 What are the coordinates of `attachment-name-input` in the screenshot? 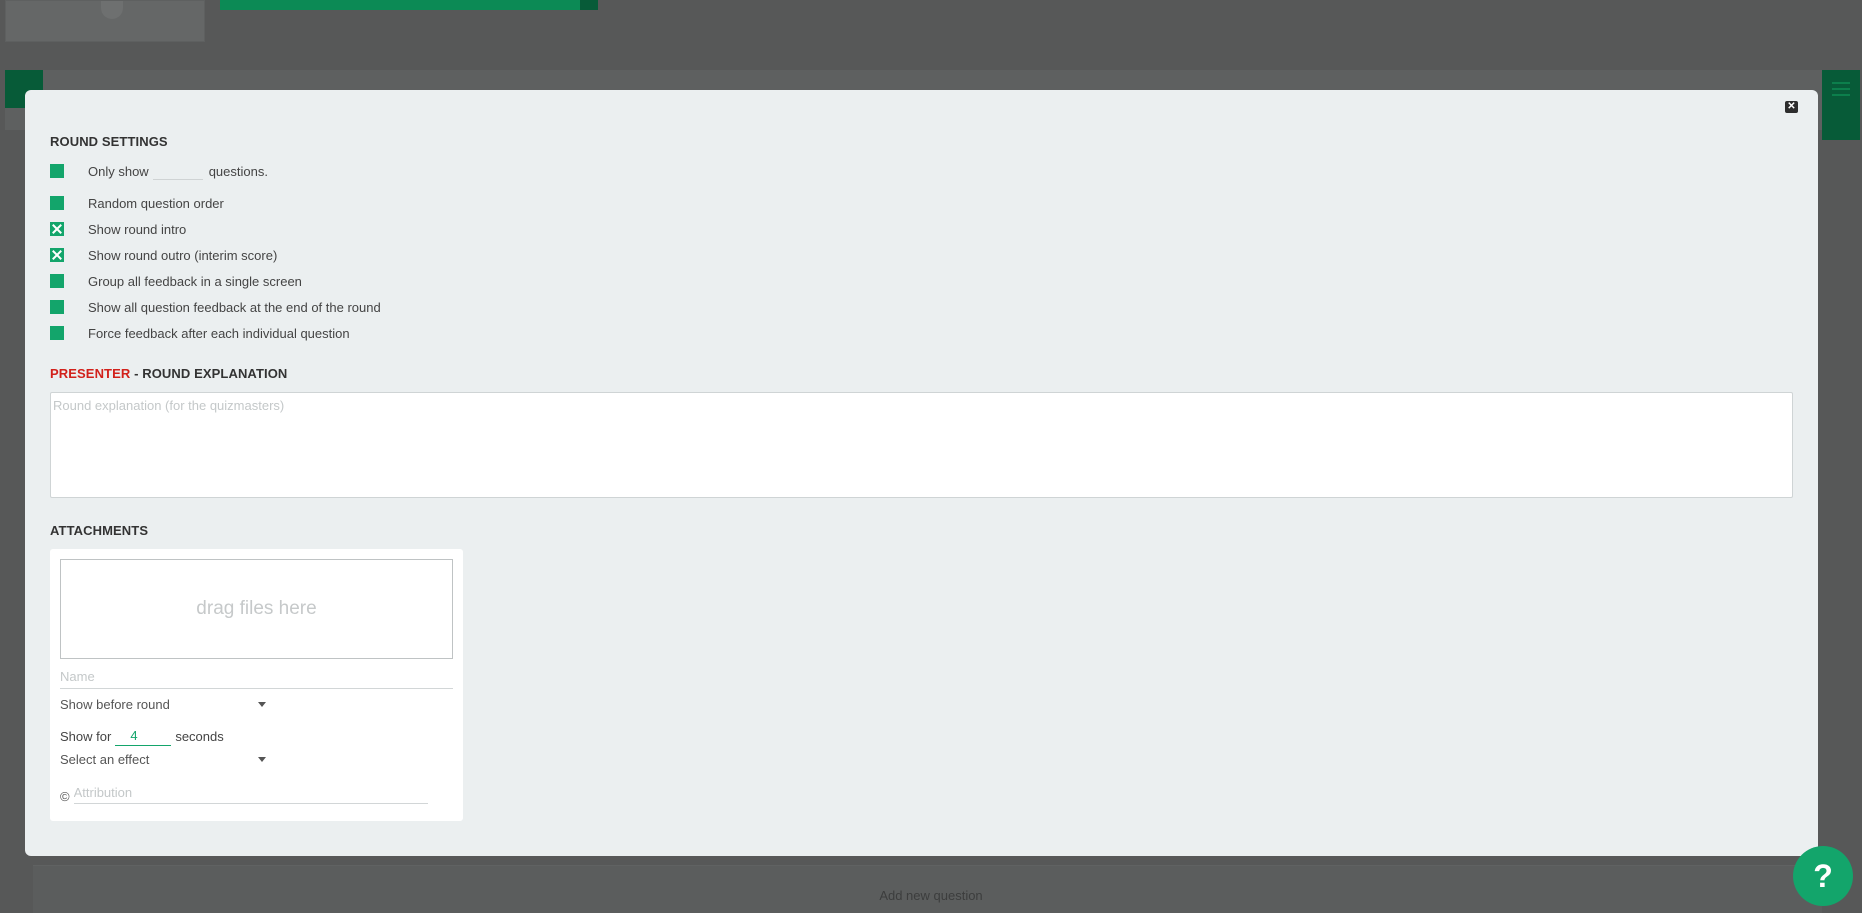 It's located at (256, 677).